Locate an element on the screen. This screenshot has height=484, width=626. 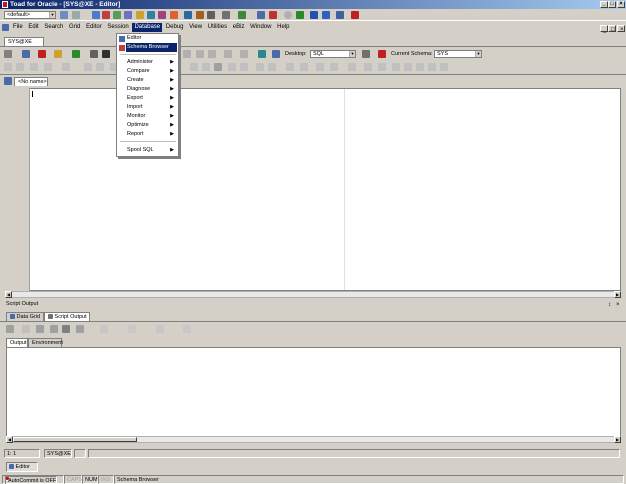
maximize-button: □ is located at coordinates (612, 4).